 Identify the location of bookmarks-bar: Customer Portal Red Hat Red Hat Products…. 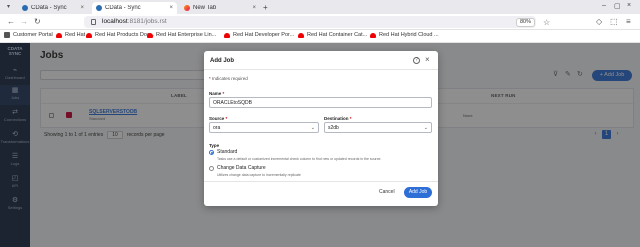
(320, 36).